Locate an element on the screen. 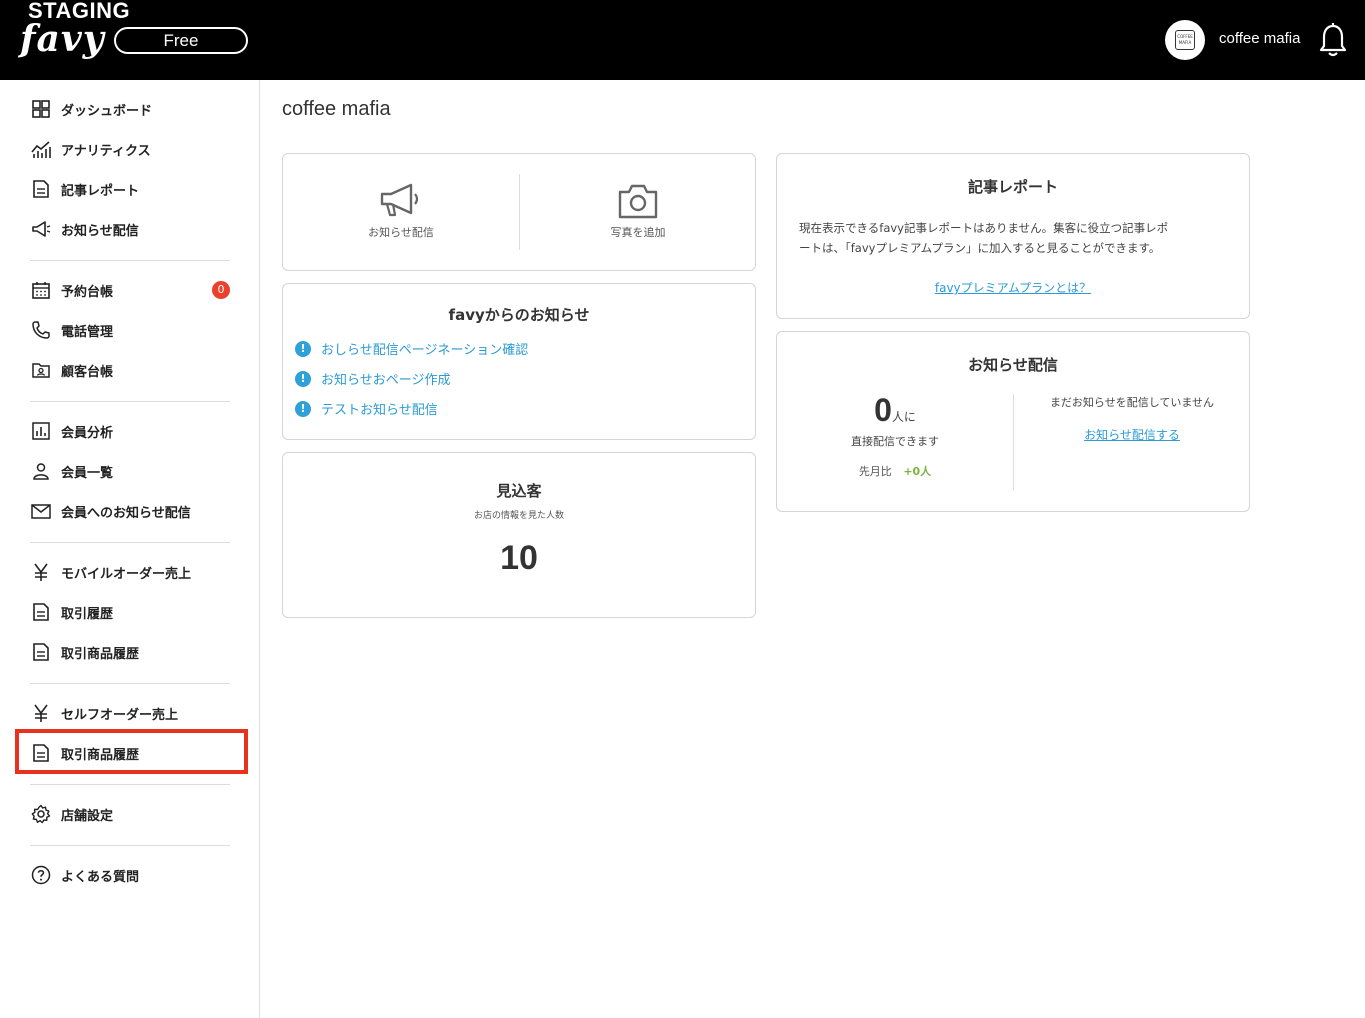 The height and width of the screenshot is (1018, 1365). quick-actions-card: お知らせ配信 写真を追加 is located at coordinates (519, 212).